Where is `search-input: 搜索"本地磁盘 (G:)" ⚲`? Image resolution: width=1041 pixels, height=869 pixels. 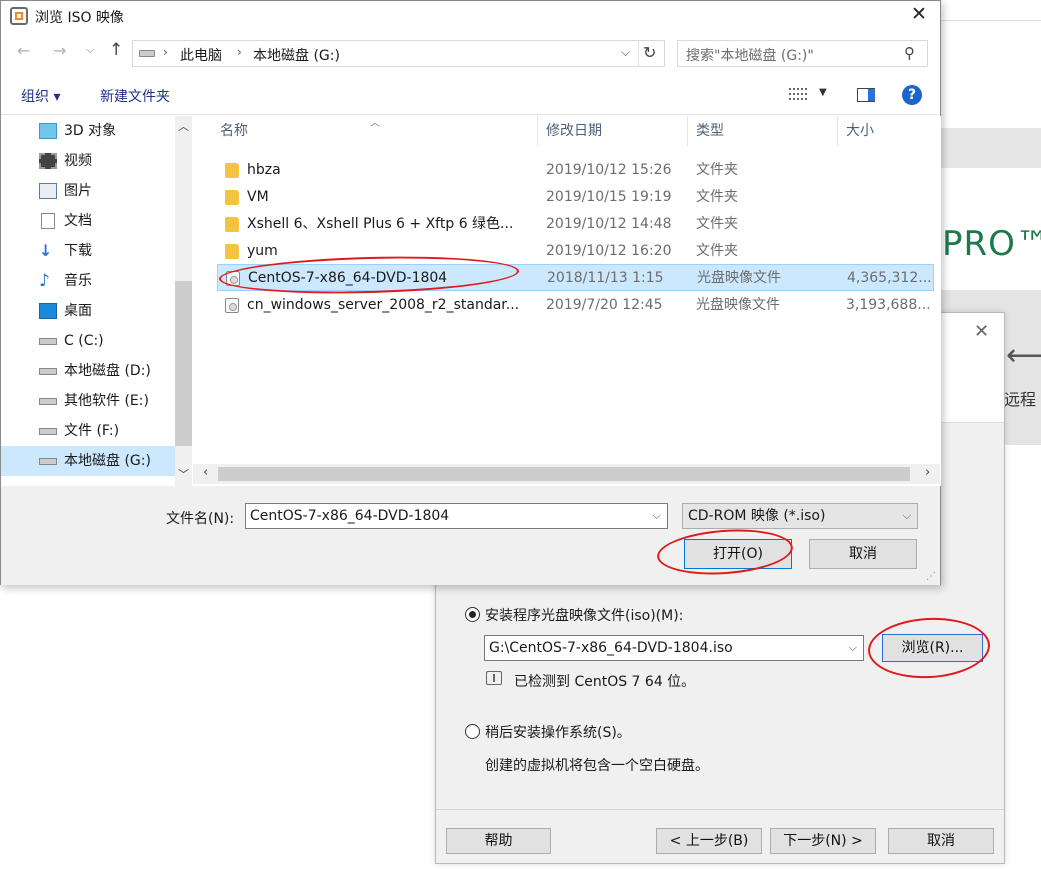 search-input: 搜索"本地磁盘 (G:)" ⚲ is located at coordinates (802, 53).